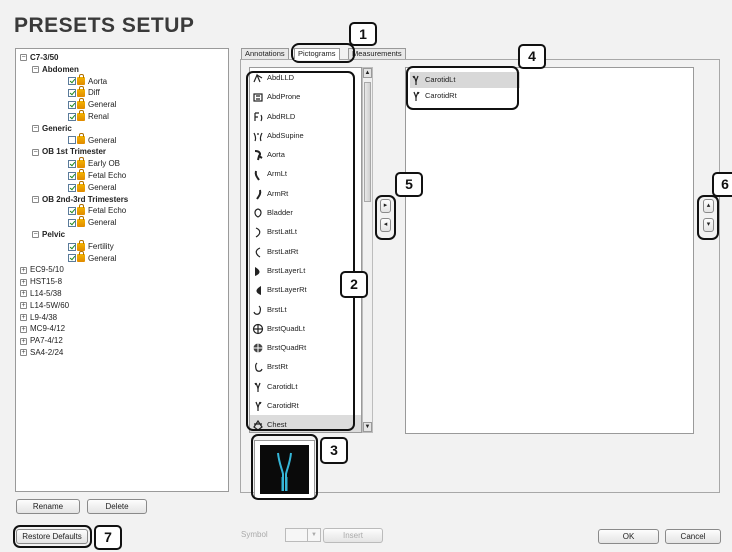 This screenshot has height=552, width=732. Describe the element at coordinates (85, 199) in the screenshot. I see `tree-item-label: OB 2nd-3rd Trimesters` at that location.